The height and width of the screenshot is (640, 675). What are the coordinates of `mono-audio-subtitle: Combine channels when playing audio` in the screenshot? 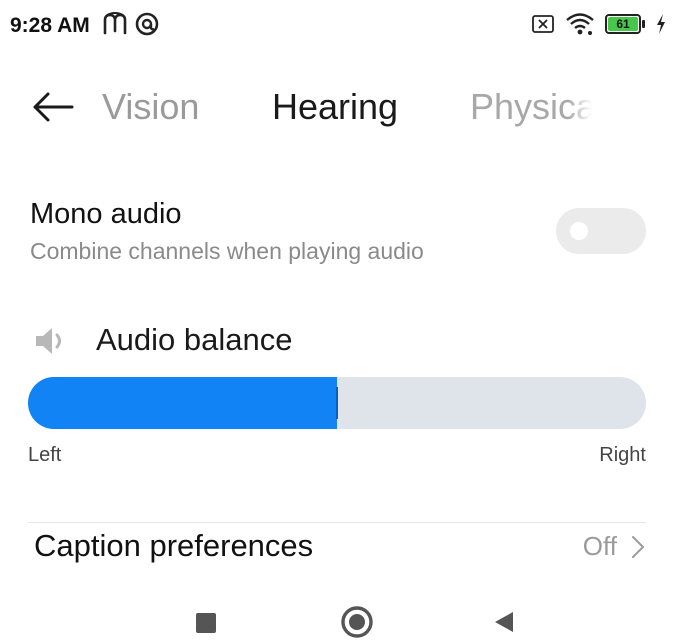 It's located at (227, 251).